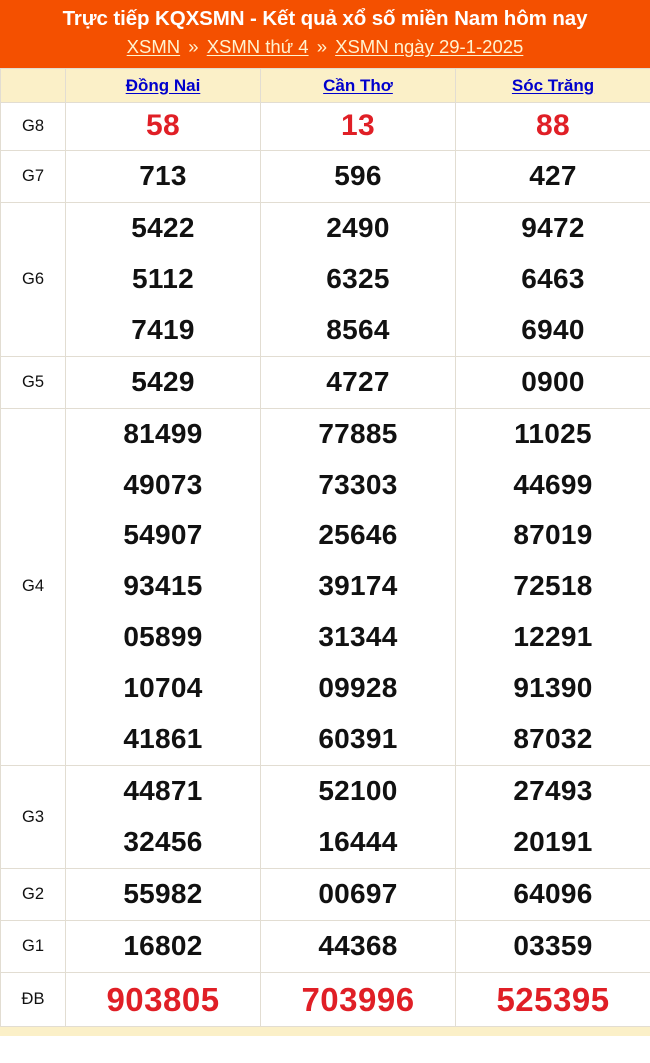 The height and width of the screenshot is (1063, 650). What do you see at coordinates (553, 484) in the screenshot?
I see `lottery-number: 44699` at bounding box center [553, 484].